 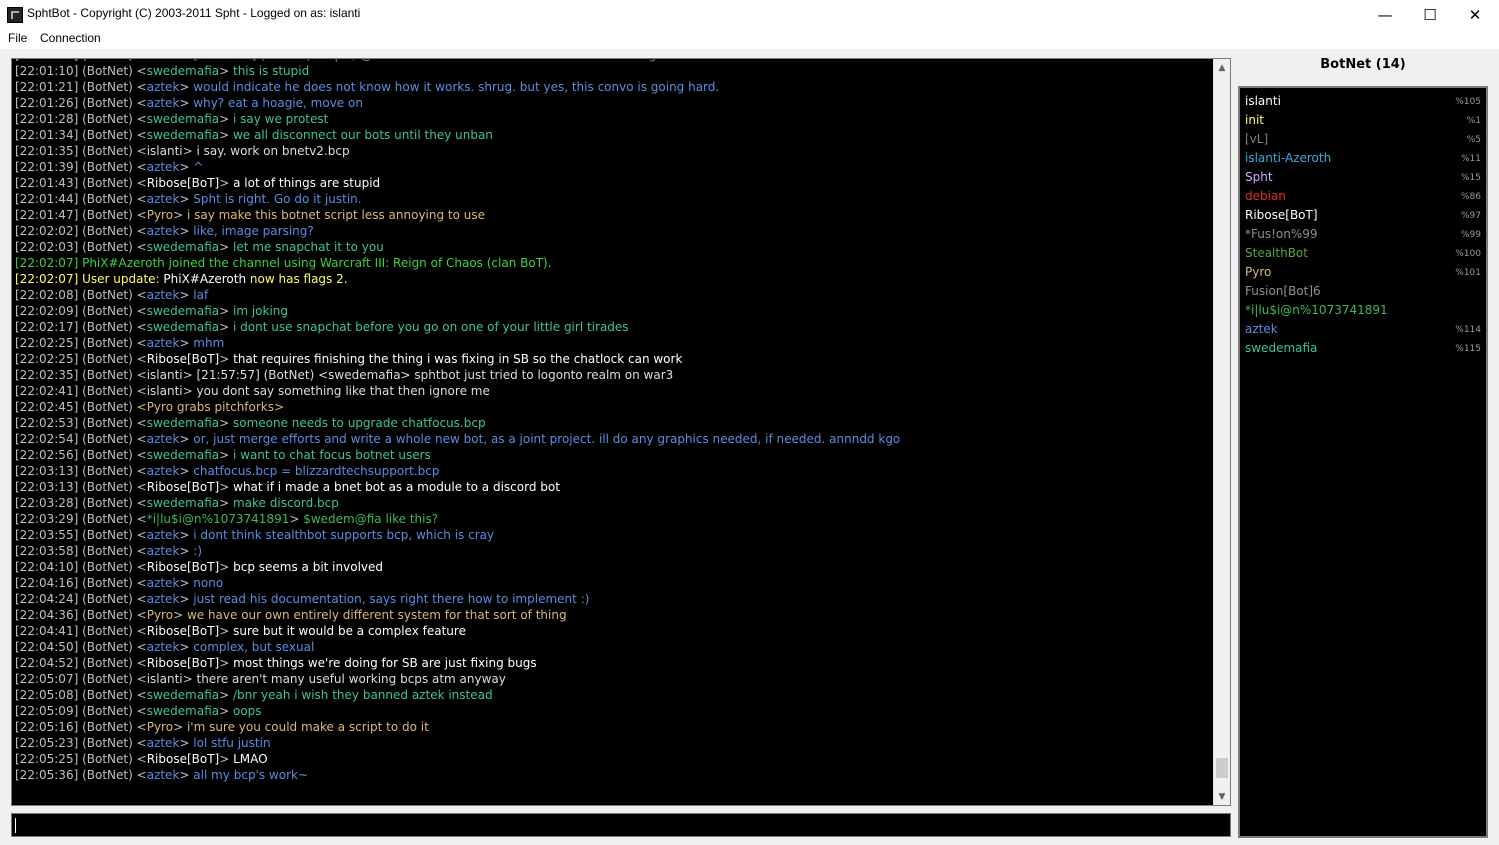 I want to click on user-name: Spht, so click(x=1259, y=177).